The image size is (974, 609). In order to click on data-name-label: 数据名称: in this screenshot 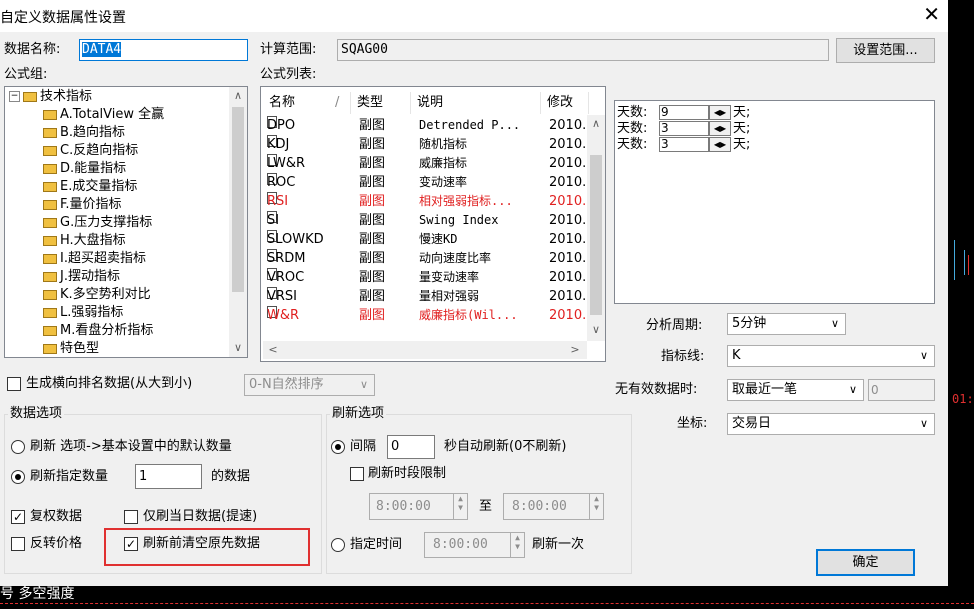, I will do `click(32, 49)`.